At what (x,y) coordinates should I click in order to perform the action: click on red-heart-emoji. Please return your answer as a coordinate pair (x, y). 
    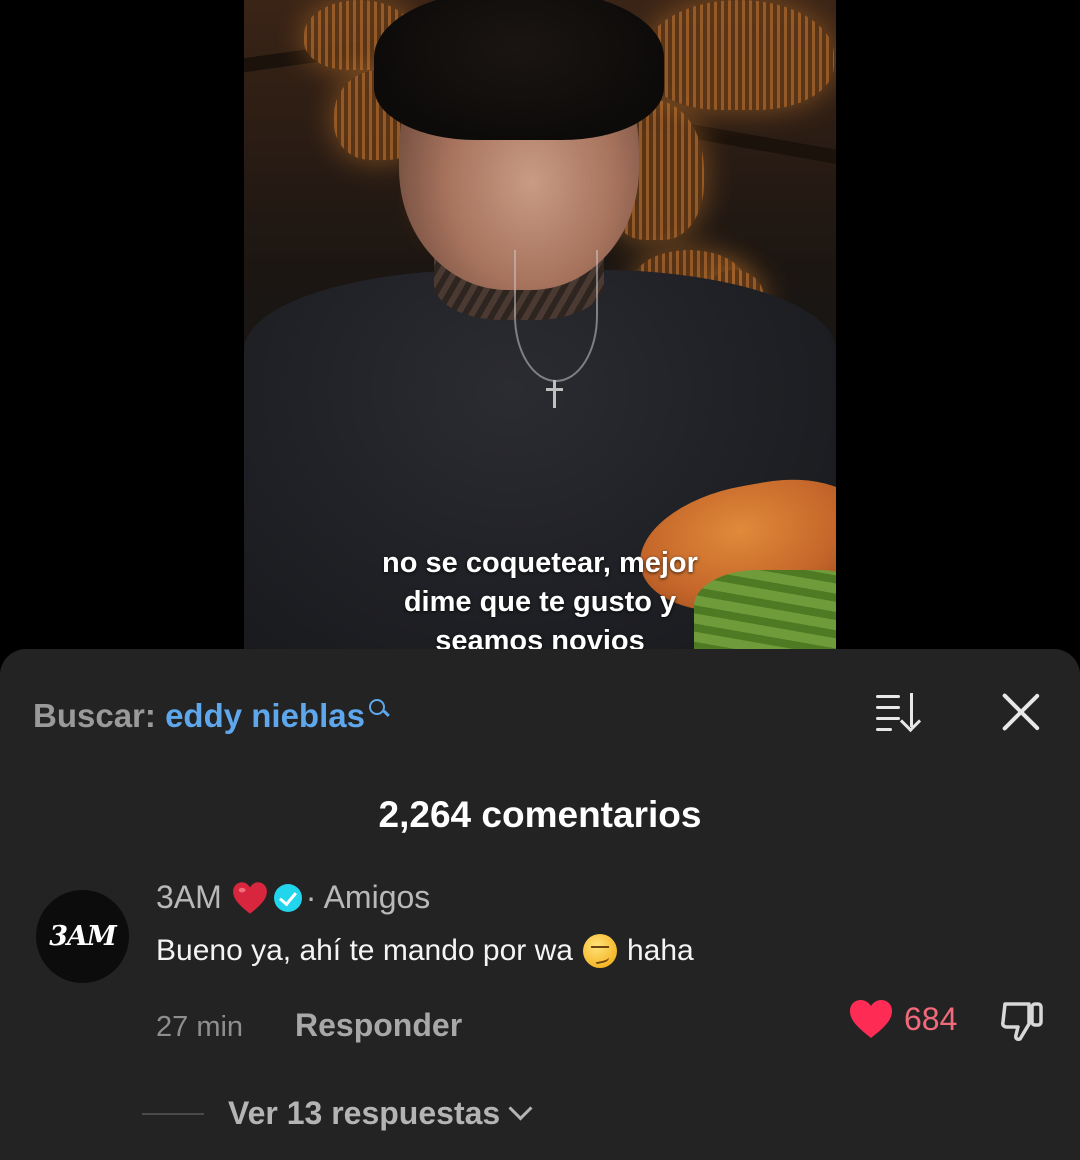
    Looking at the image, I should click on (249, 897).